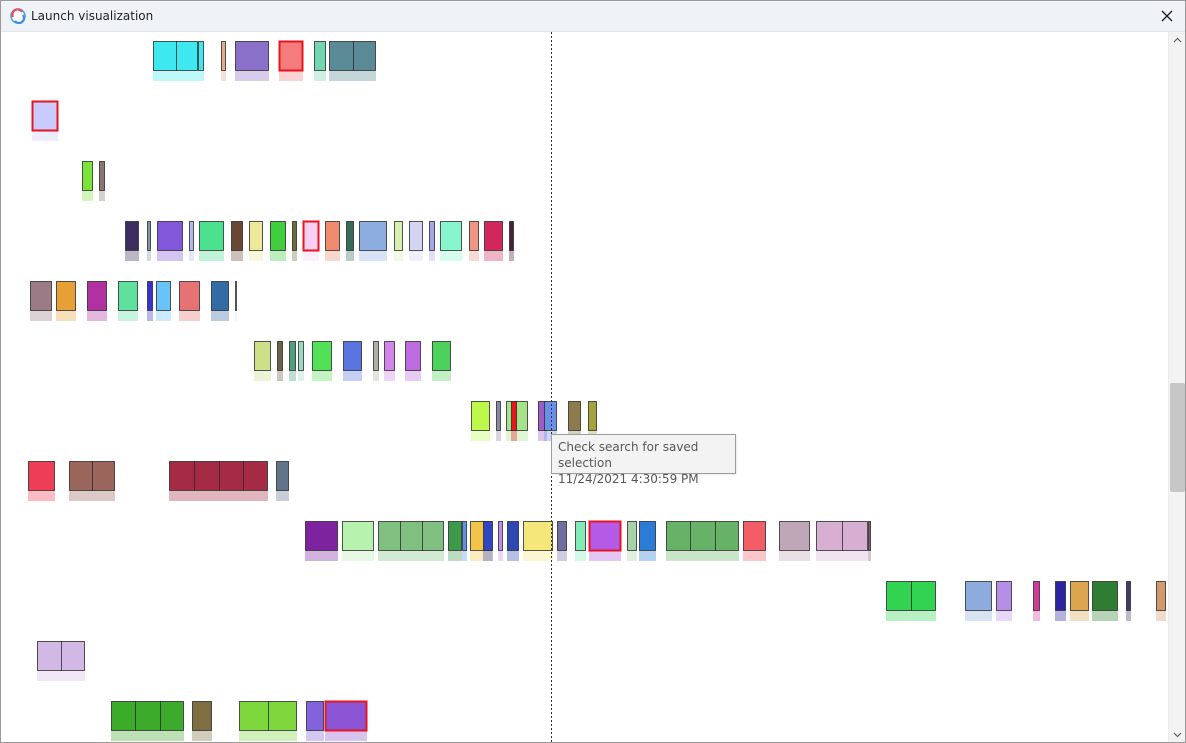  What do you see at coordinates (1177, 734) in the screenshot?
I see `scroll-down-button` at bounding box center [1177, 734].